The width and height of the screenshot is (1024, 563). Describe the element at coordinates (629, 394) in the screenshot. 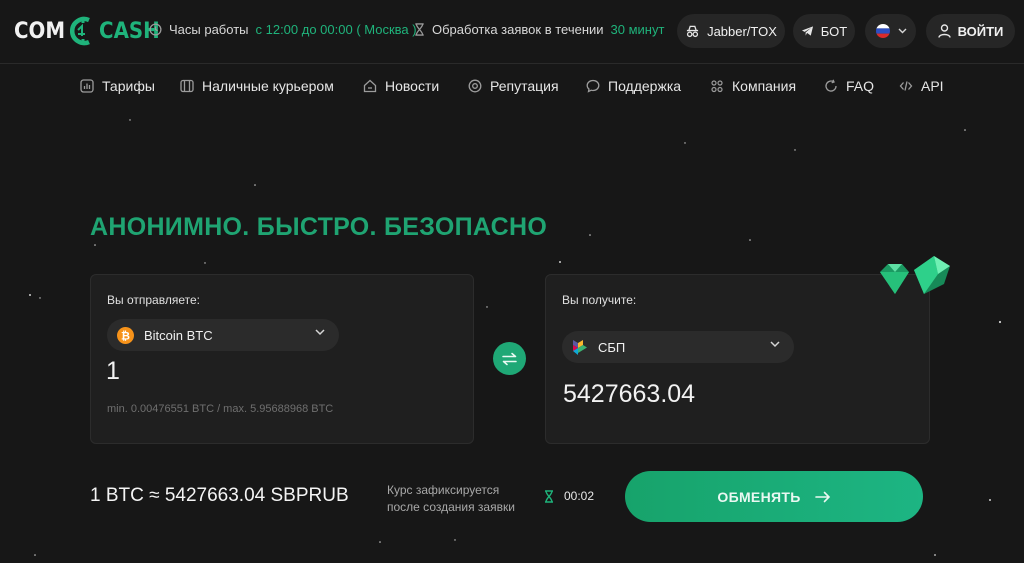

I see `receive-amount-value: 5427663.04` at that location.